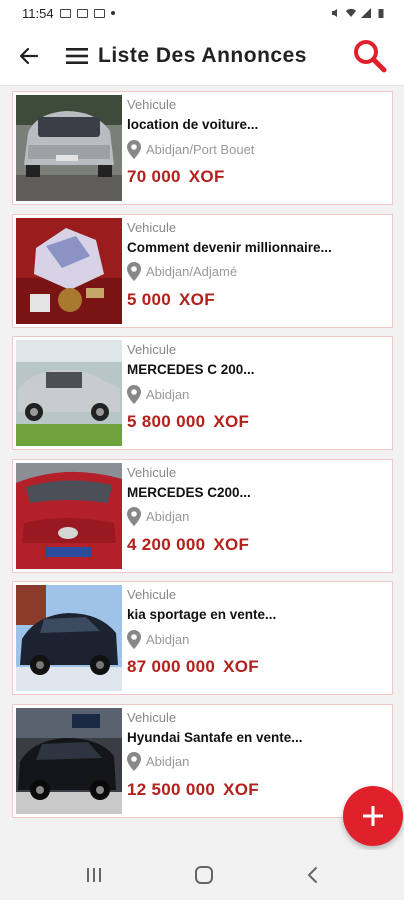 This screenshot has height=900, width=404. What do you see at coordinates (192, 272) in the screenshot?
I see `listing-location-text: Abidjan/Adjamé` at bounding box center [192, 272].